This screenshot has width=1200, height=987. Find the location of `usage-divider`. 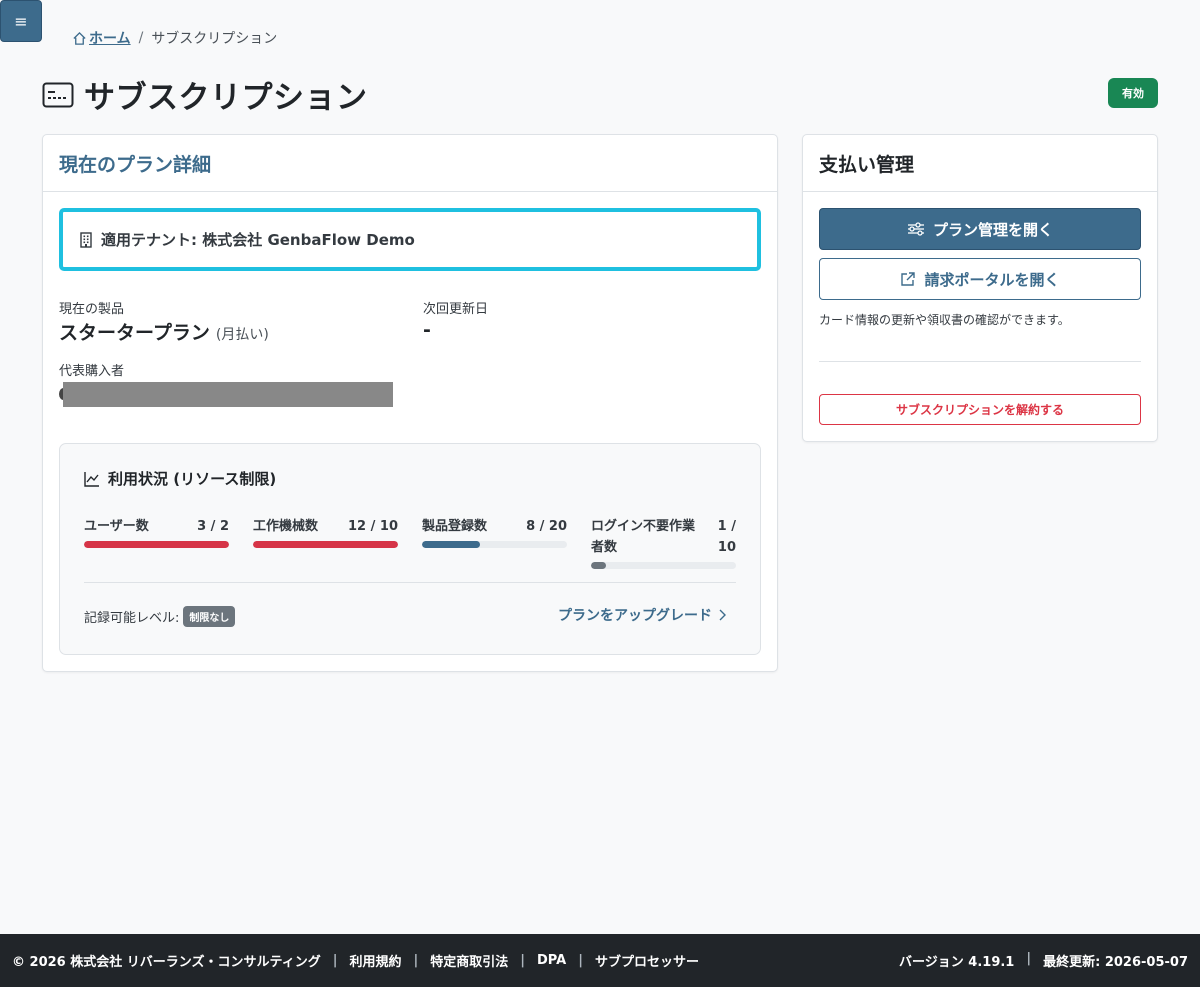

usage-divider is located at coordinates (410, 582).